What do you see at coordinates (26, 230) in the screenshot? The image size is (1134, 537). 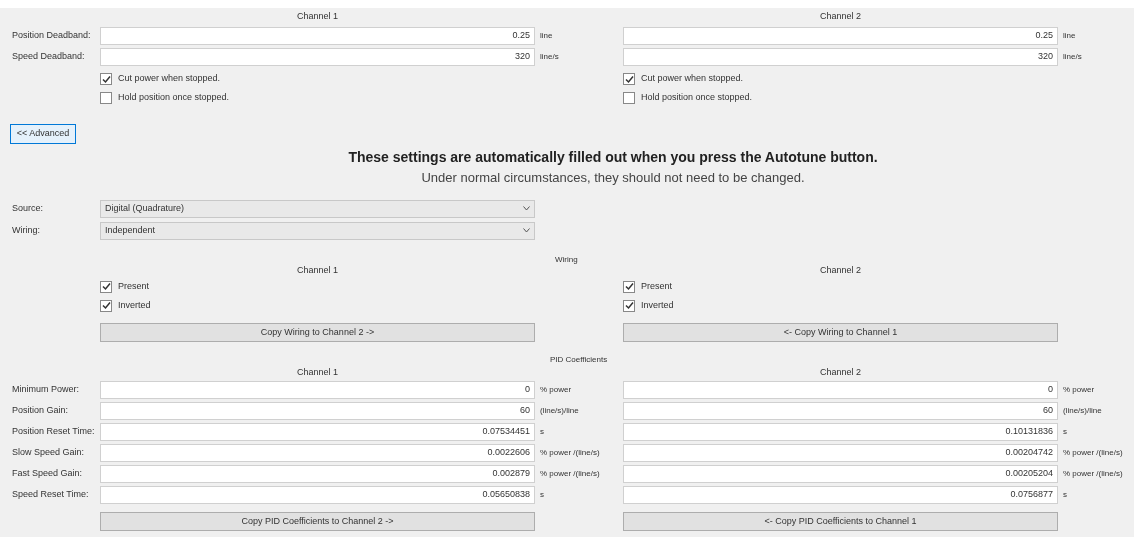 I see `field-label: Wiring:` at bounding box center [26, 230].